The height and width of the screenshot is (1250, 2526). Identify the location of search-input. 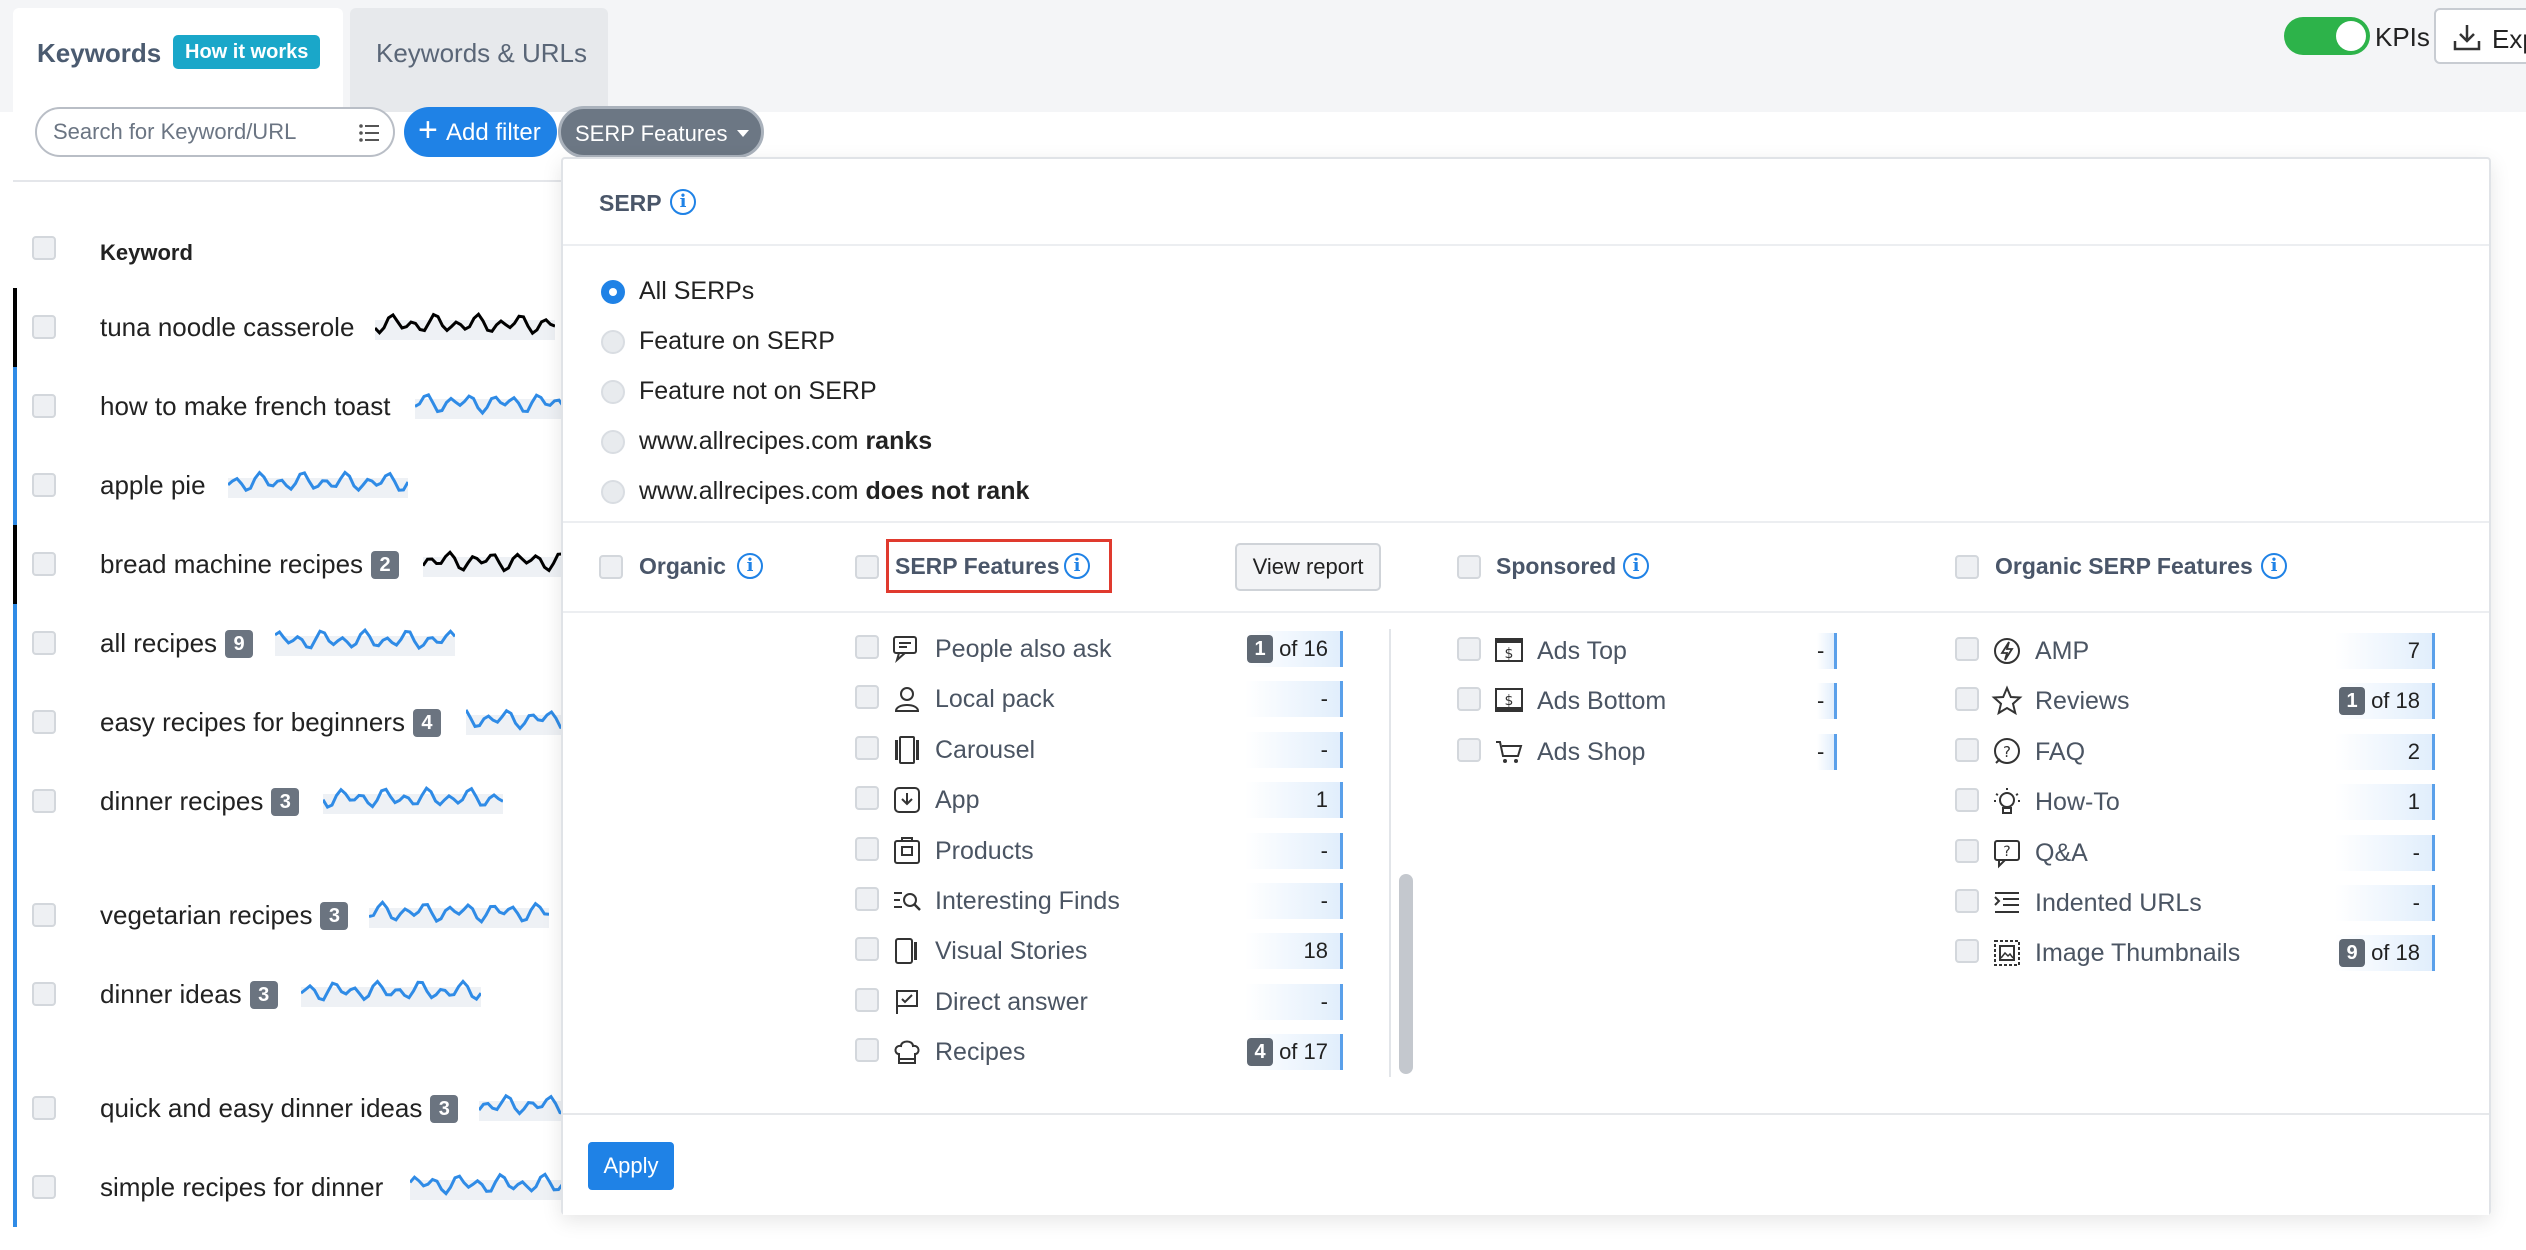
(191, 132).